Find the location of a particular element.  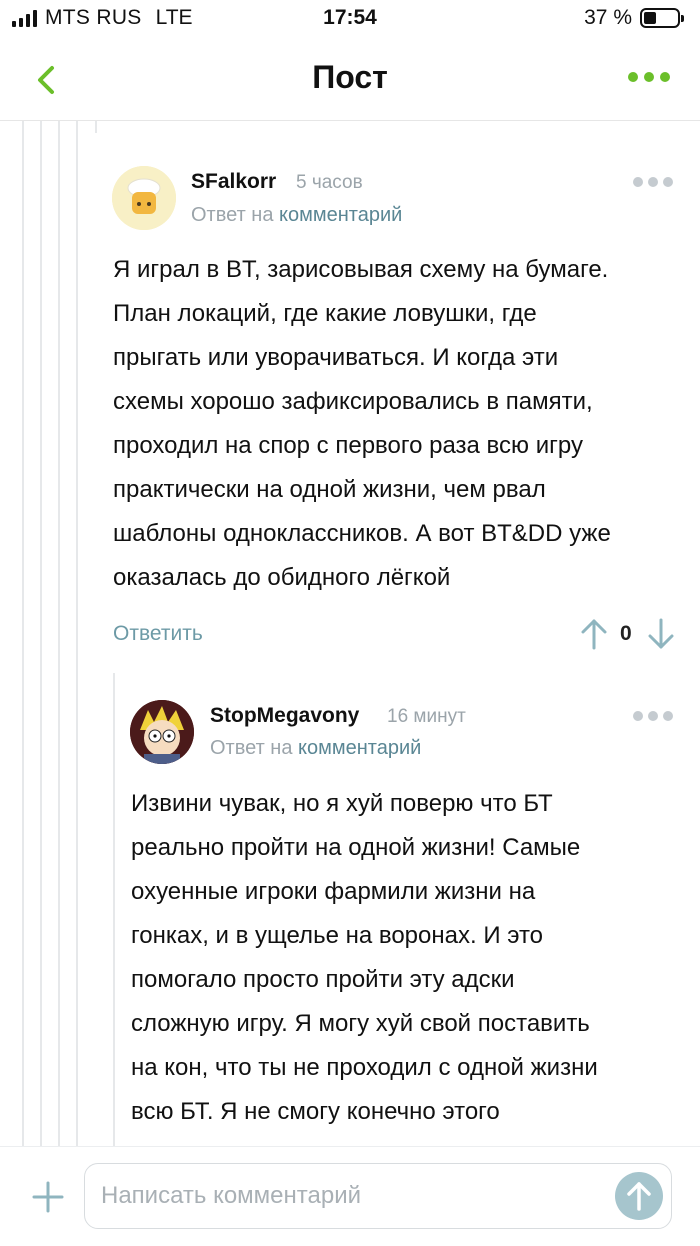

nav-bar: Пост is located at coordinates (350, 80).